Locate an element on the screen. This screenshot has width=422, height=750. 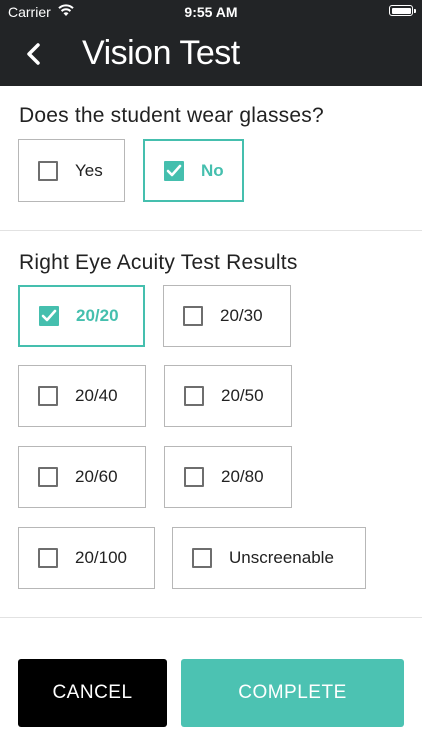
option-label: 20/30 is located at coordinates (241, 315).